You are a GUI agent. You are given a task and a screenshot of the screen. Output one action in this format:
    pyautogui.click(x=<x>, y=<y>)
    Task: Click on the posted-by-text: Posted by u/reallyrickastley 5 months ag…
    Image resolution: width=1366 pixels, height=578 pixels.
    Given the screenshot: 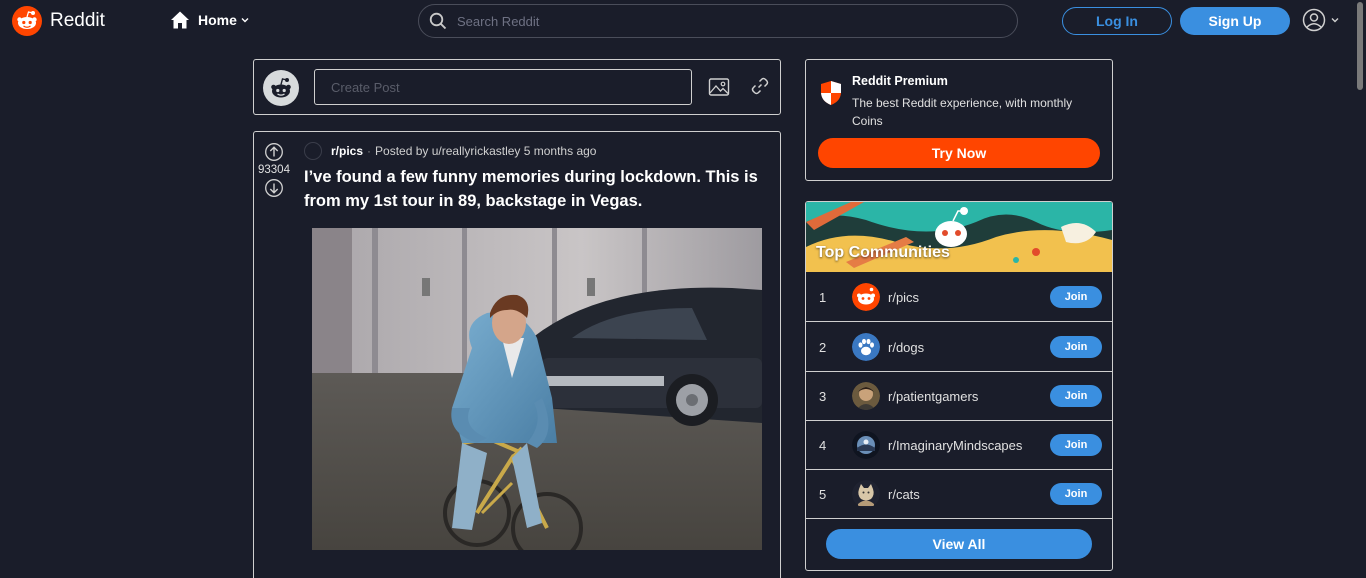 What is the action you would take?
    pyautogui.click(x=486, y=151)
    